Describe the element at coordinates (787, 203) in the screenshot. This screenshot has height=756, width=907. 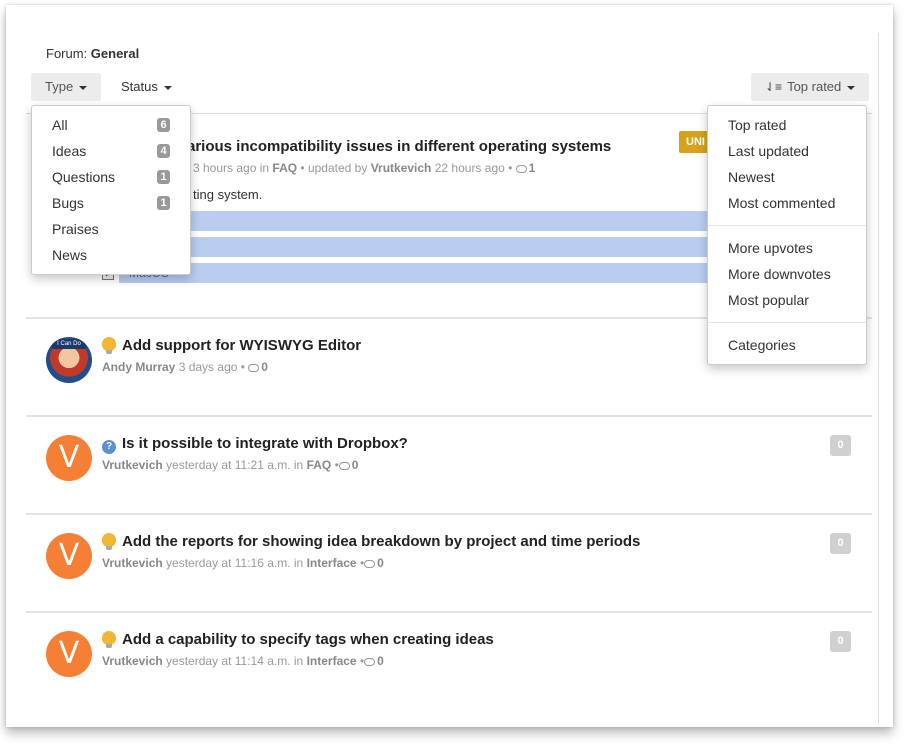
I see `menu-item-most-commented: Most commented` at that location.